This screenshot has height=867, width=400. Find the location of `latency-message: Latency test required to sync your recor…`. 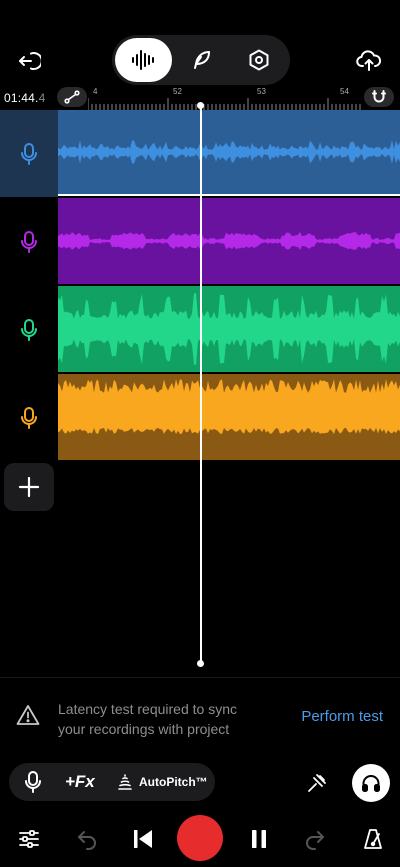

latency-message: Latency test required to sync your recor… is located at coordinates (147, 719).